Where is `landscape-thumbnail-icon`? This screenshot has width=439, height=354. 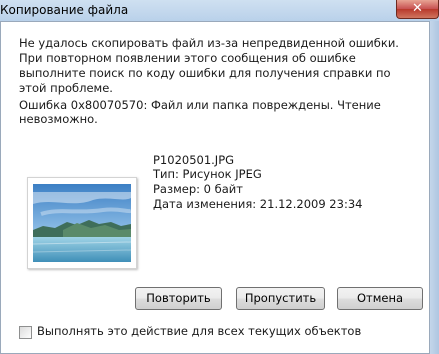 landscape-thumbnail-icon is located at coordinates (82, 223).